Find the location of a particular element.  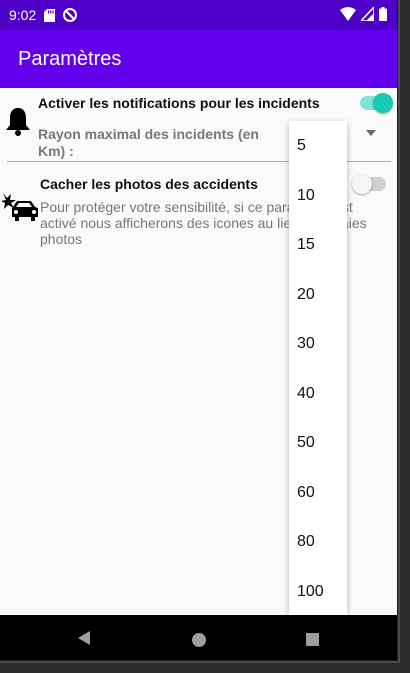

status-time: 9:02 is located at coordinates (23, 15).